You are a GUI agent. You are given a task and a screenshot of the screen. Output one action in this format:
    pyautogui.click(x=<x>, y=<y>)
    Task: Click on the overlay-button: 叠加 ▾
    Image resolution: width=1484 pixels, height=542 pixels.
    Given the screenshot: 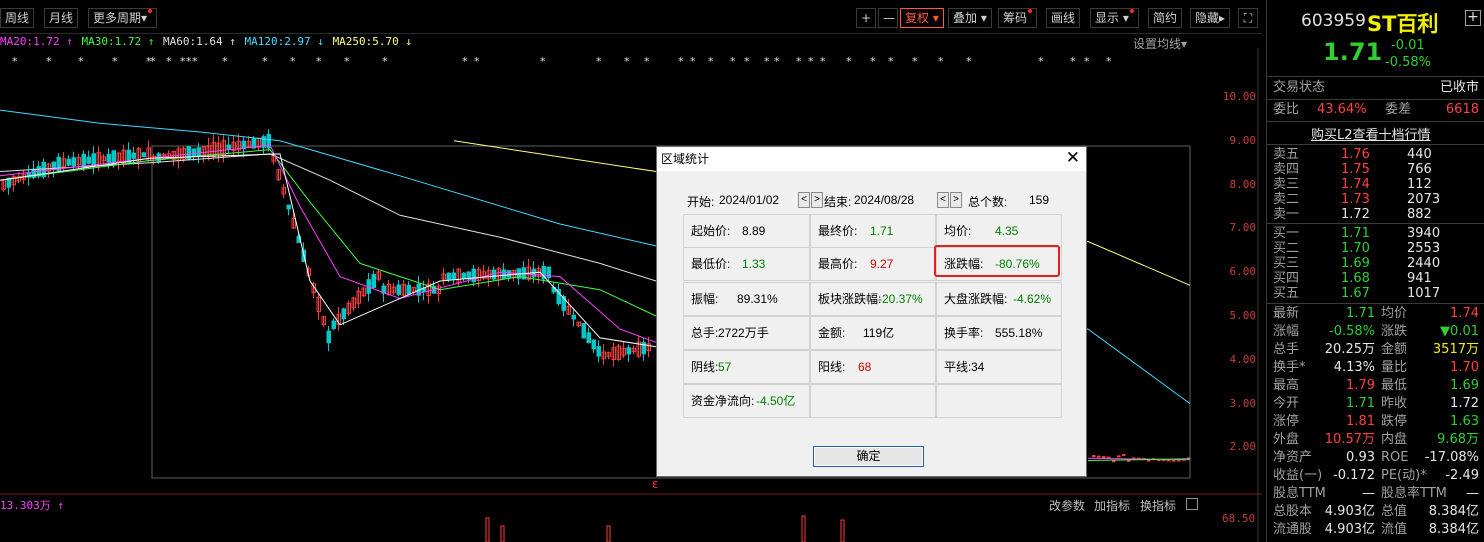 What is the action you would take?
    pyautogui.click(x=970, y=18)
    